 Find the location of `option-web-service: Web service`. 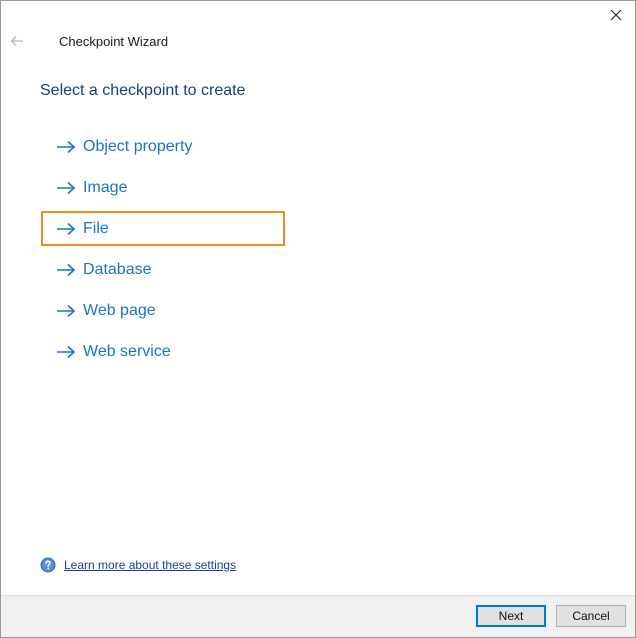

option-web-service: Web service is located at coordinates (163, 351).